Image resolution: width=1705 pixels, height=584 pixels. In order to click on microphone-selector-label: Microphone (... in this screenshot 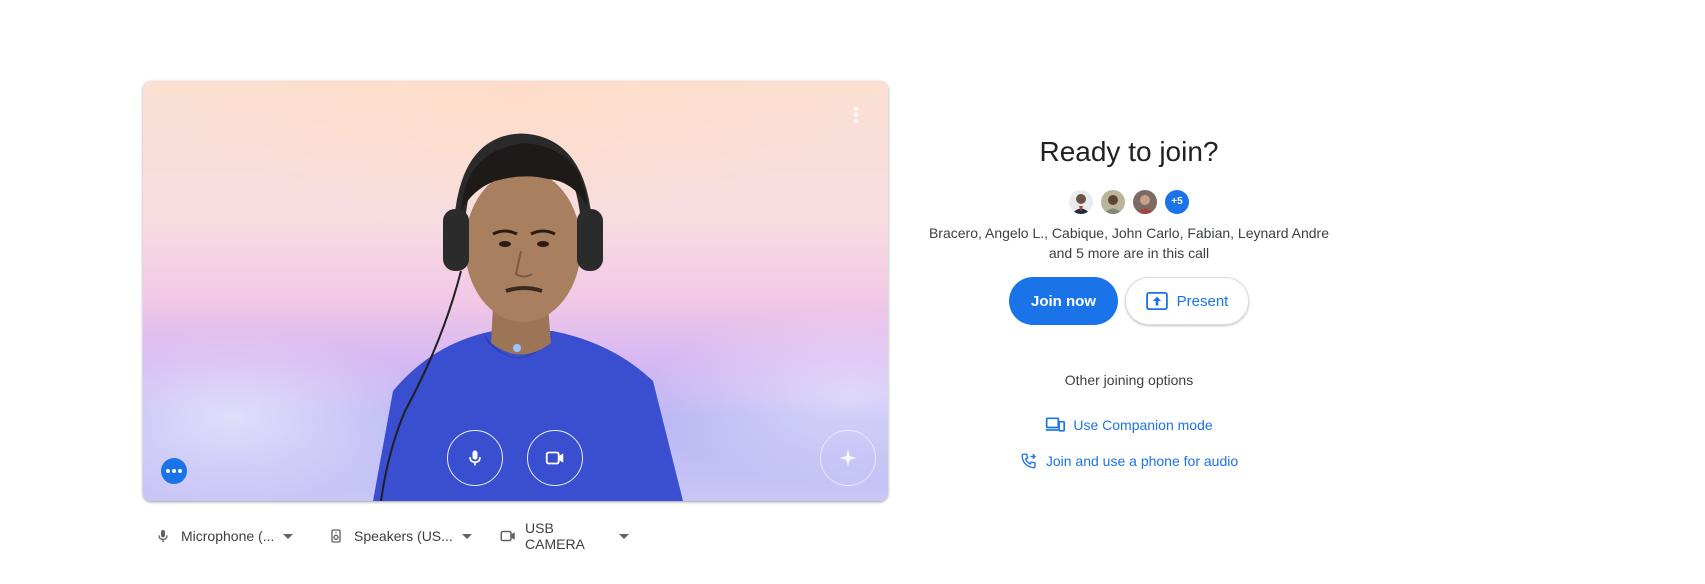, I will do `click(228, 536)`.